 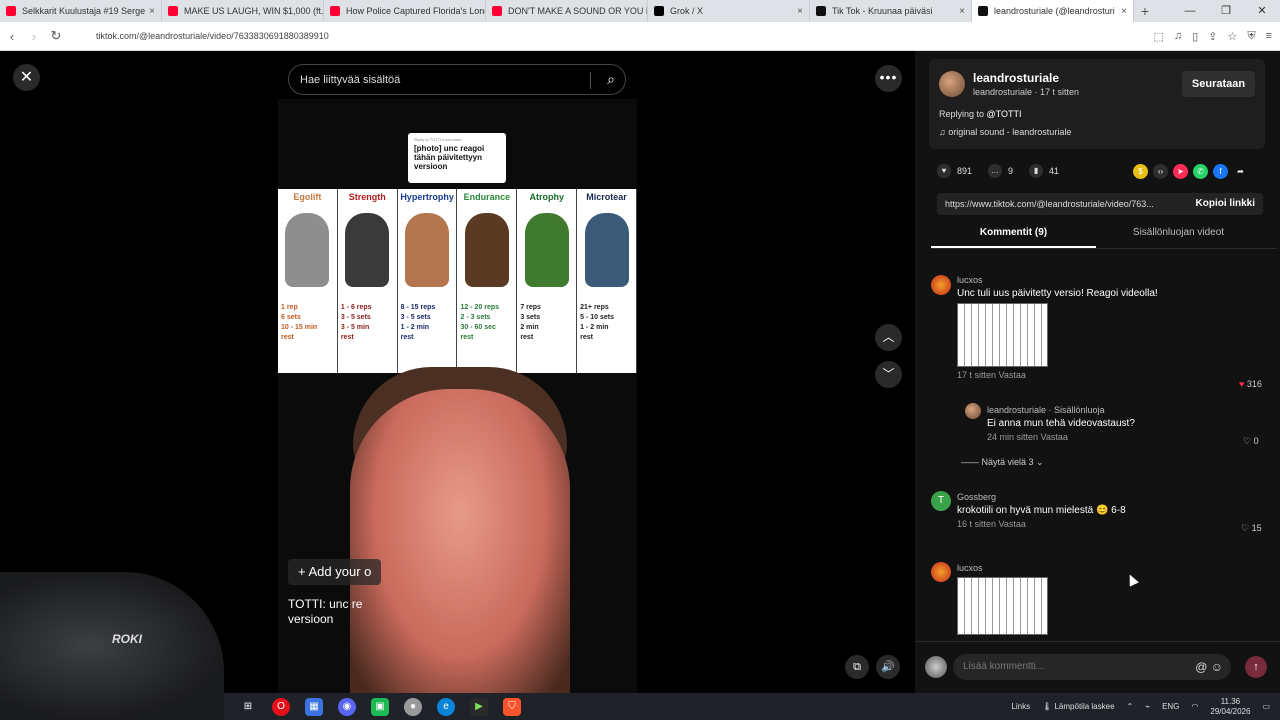 I want to click on shield-icon: ⛨, so click(x=1251, y=36).